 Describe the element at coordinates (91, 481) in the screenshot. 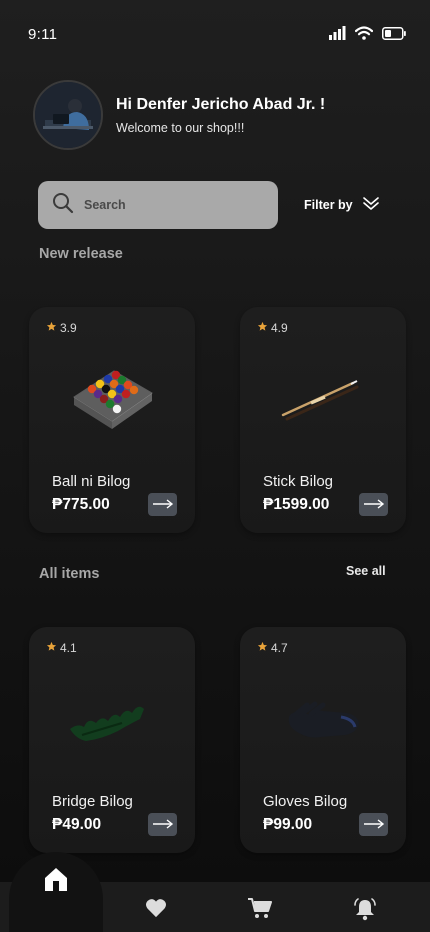

I see `product-name: Ball ni Bilog` at that location.